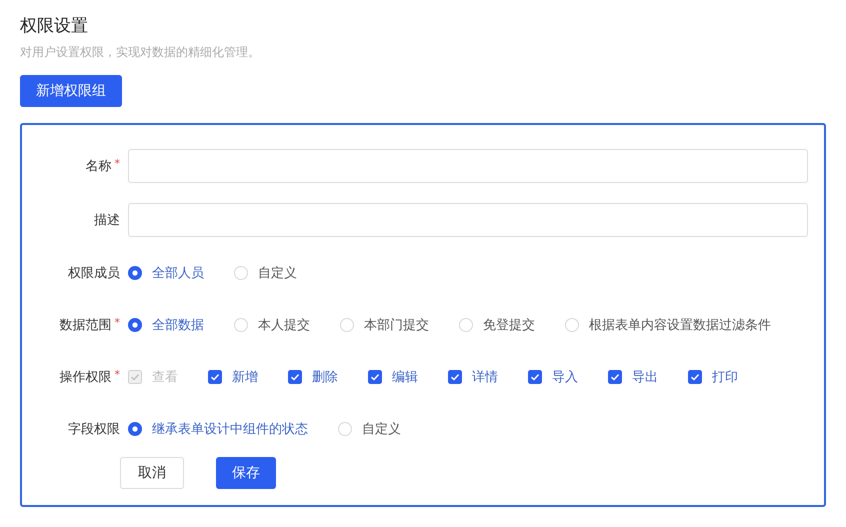 The image size is (846, 527). Describe the element at coordinates (54, 26) in the screenshot. I see `page-title: 权限设置` at that location.